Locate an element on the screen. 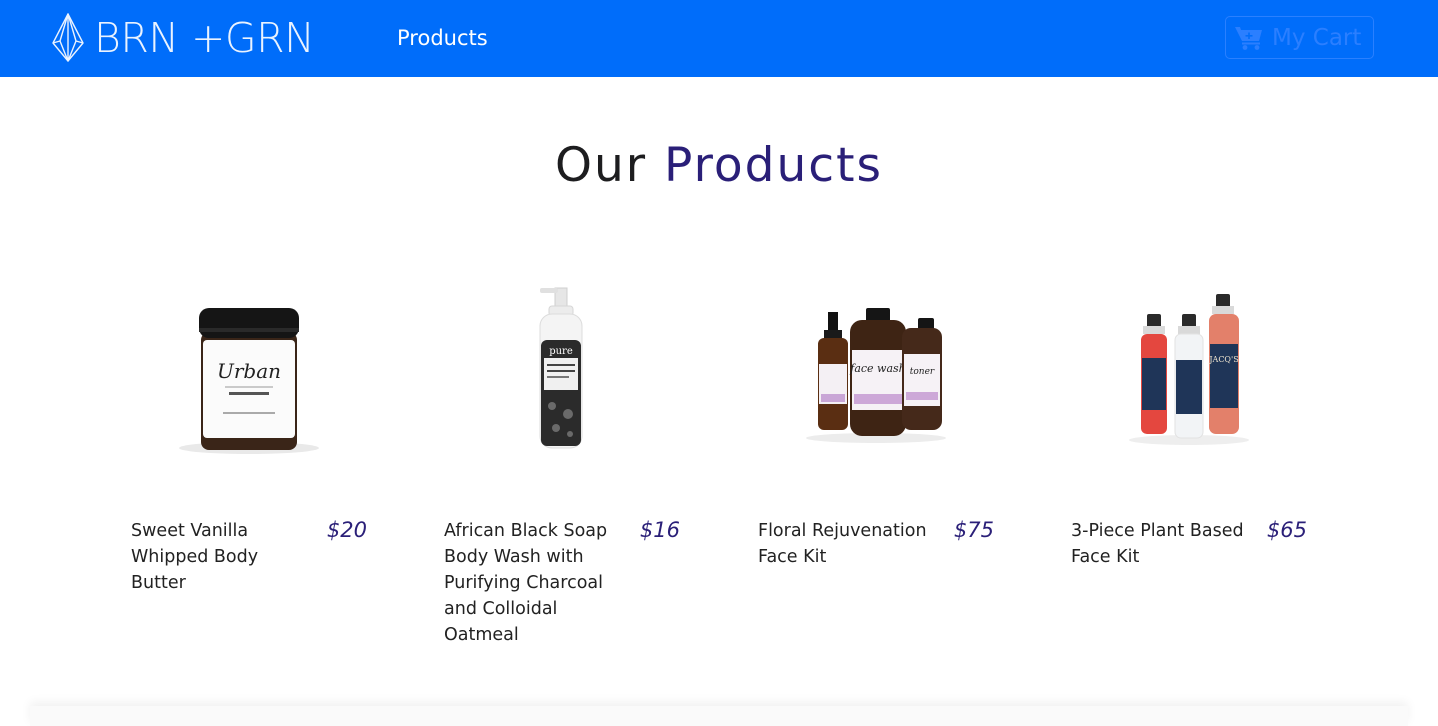  svg-text: Urban is located at coordinates (249, 371).